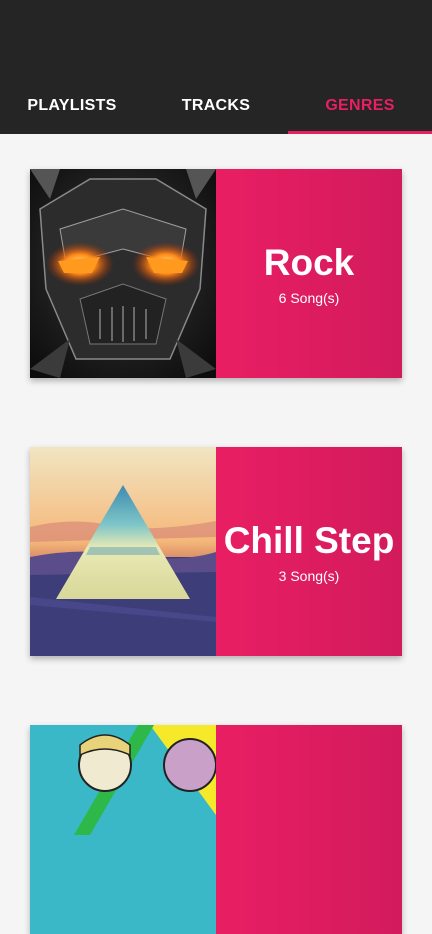  I want to click on triangle-landscape-artwork, so click(123, 551).